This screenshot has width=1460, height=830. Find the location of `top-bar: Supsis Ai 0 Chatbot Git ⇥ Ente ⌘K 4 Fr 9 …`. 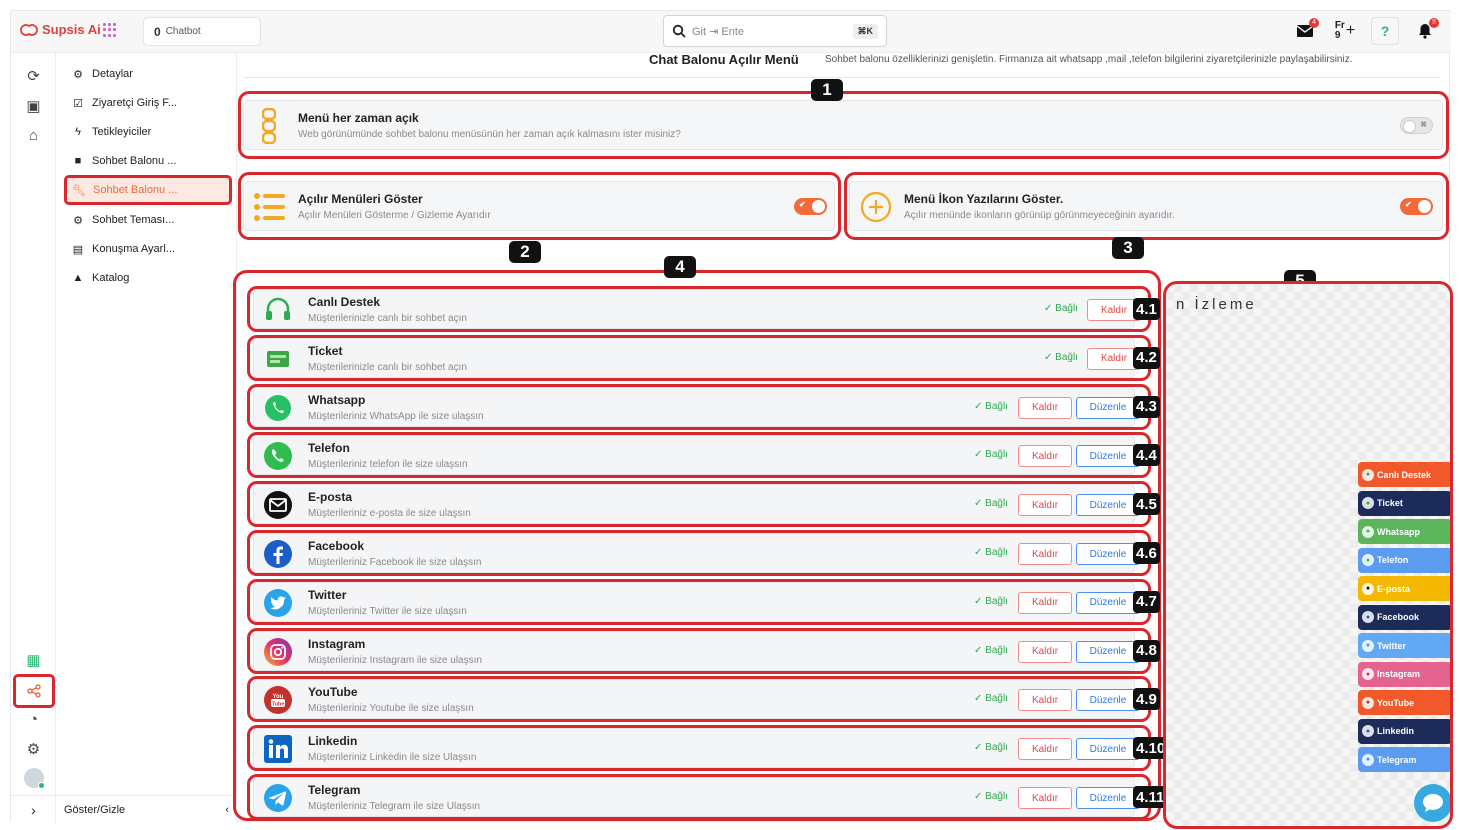

top-bar: Supsis Ai 0 Chatbot Git ⇥ Ente ⌘K 4 Fr 9 … is located at coordinates (731, 32).